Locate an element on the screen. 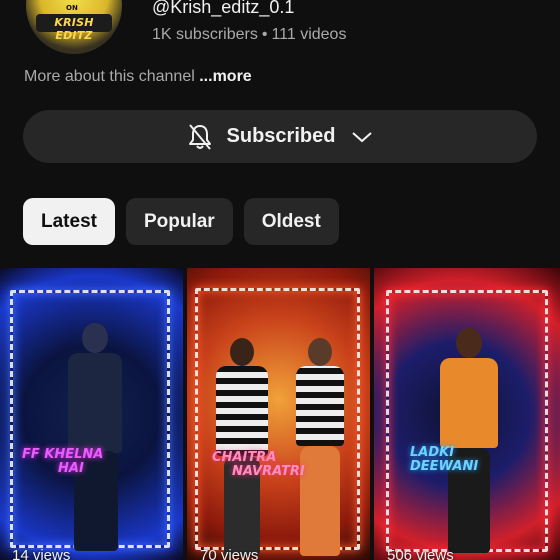  avatar-text: KRISH EDITZ is located at coordinates (74, 29).